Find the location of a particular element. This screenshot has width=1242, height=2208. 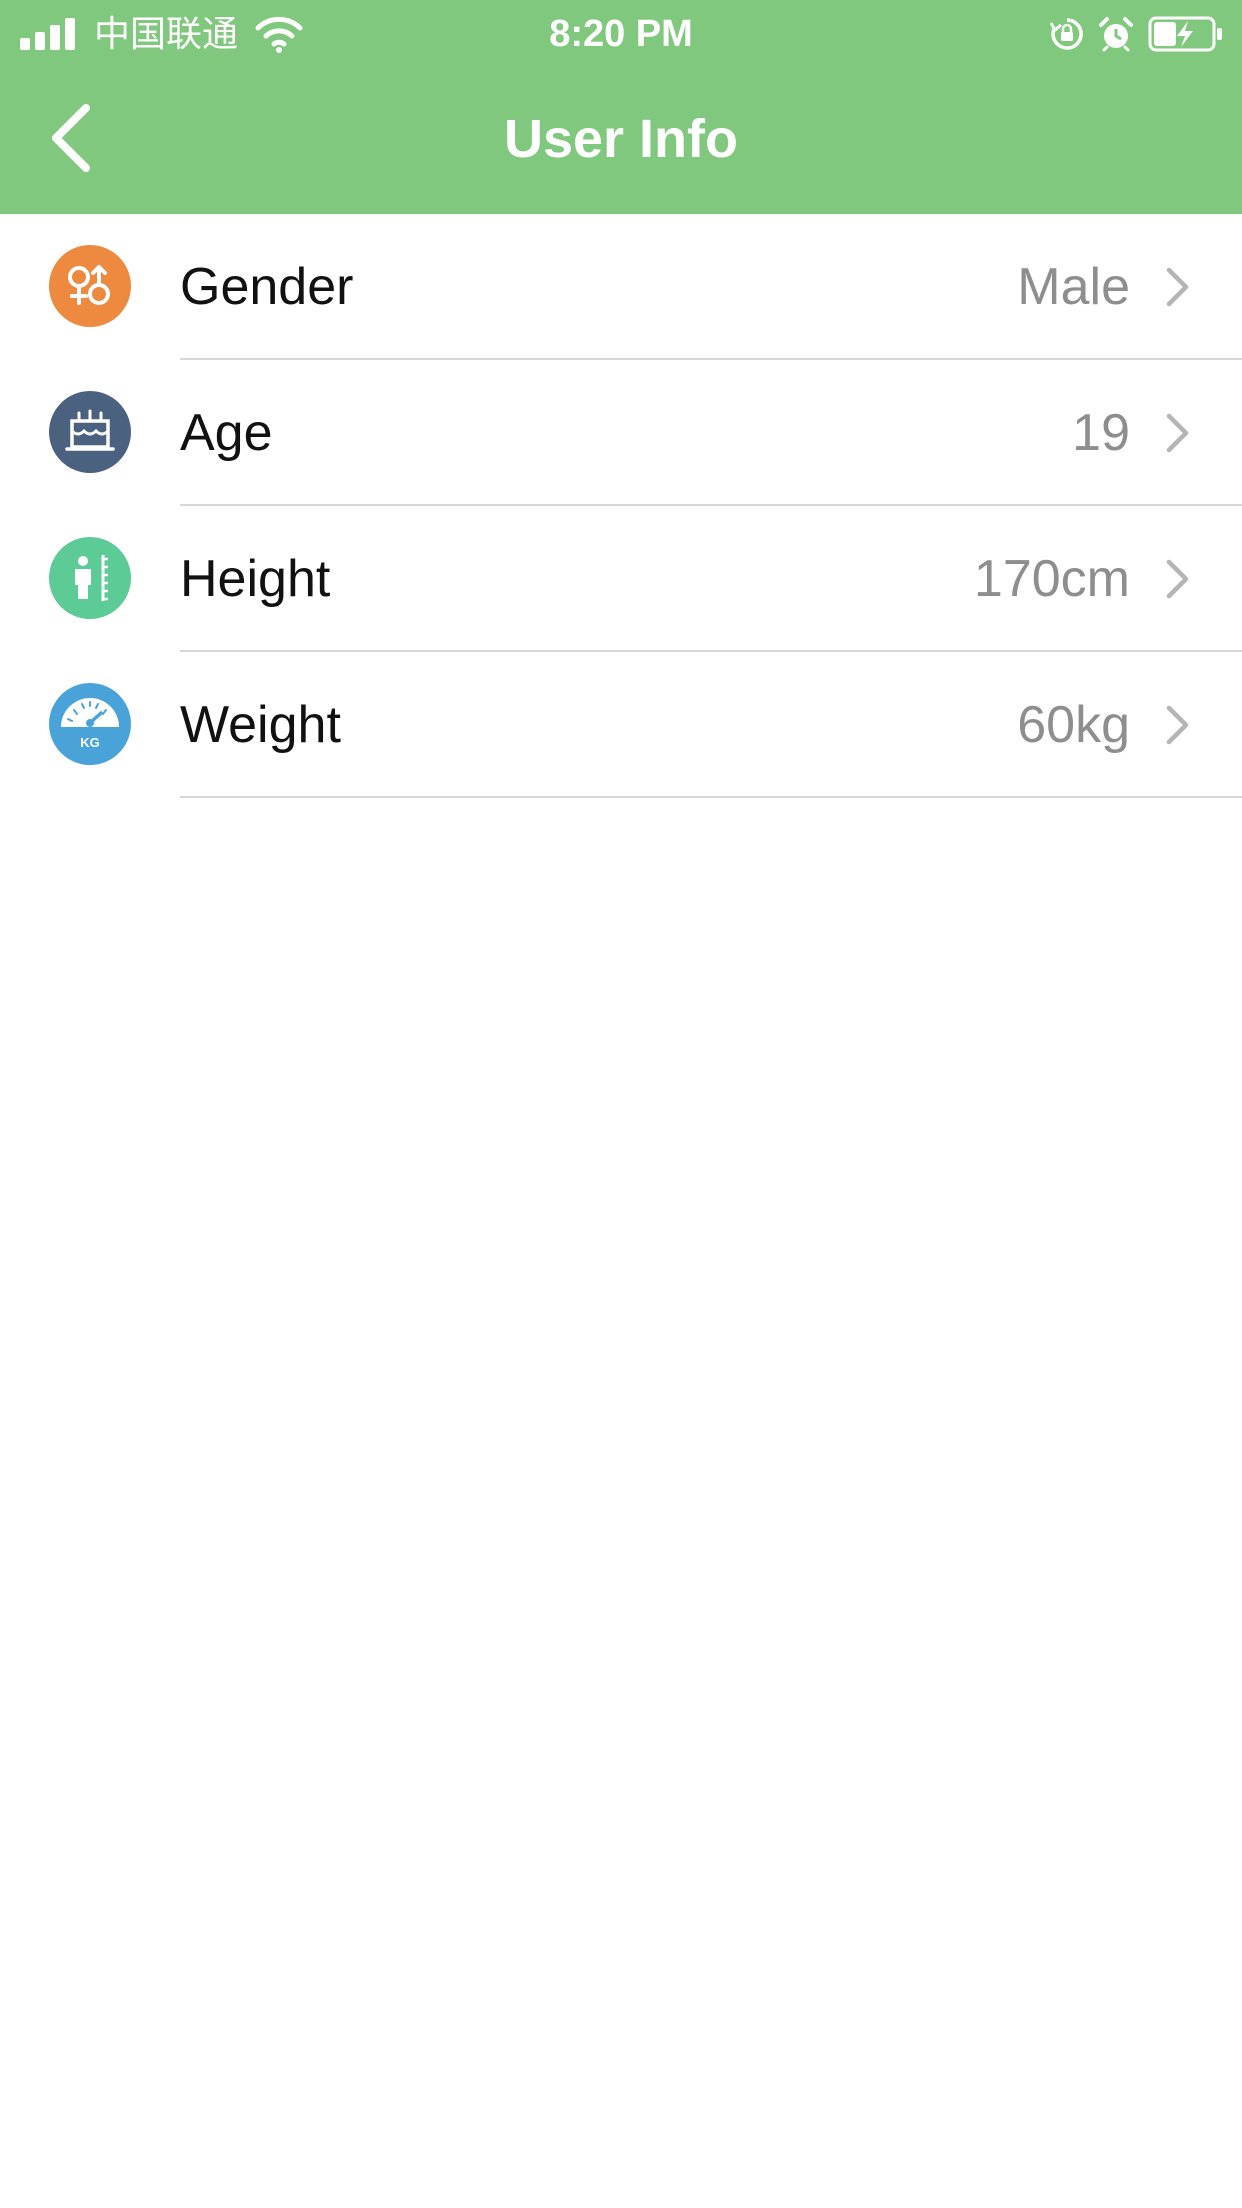

gender-value: Male is located at coordinates (1073, 287).